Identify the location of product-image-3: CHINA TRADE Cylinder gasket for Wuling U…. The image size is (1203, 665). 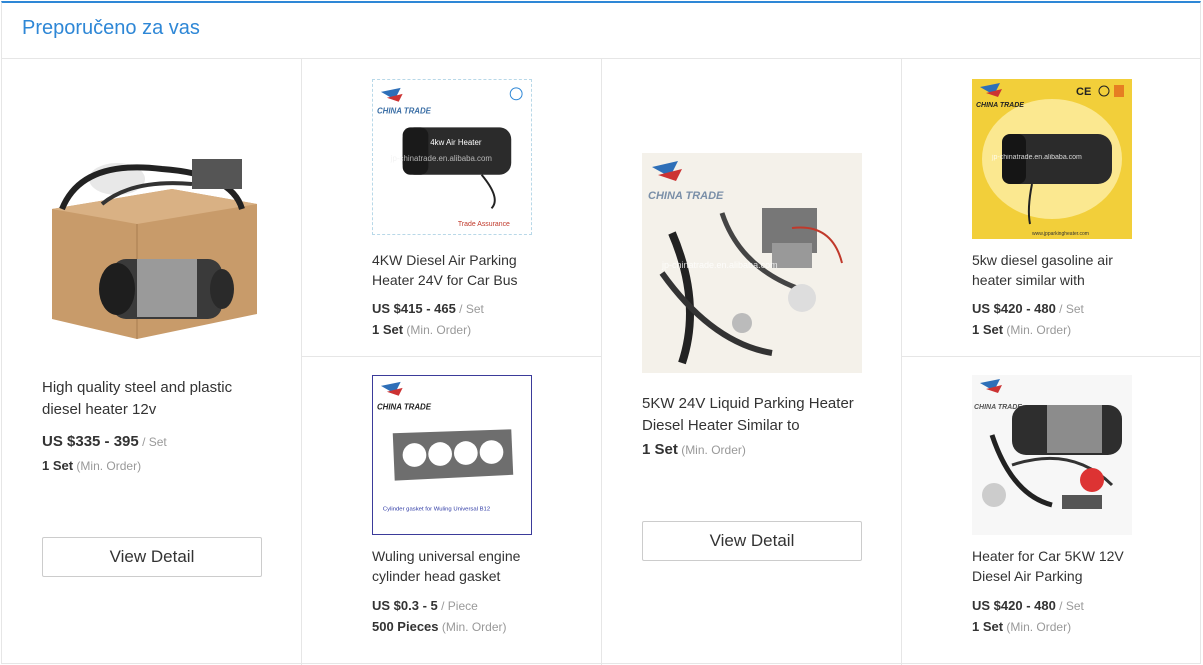
(452, 455).